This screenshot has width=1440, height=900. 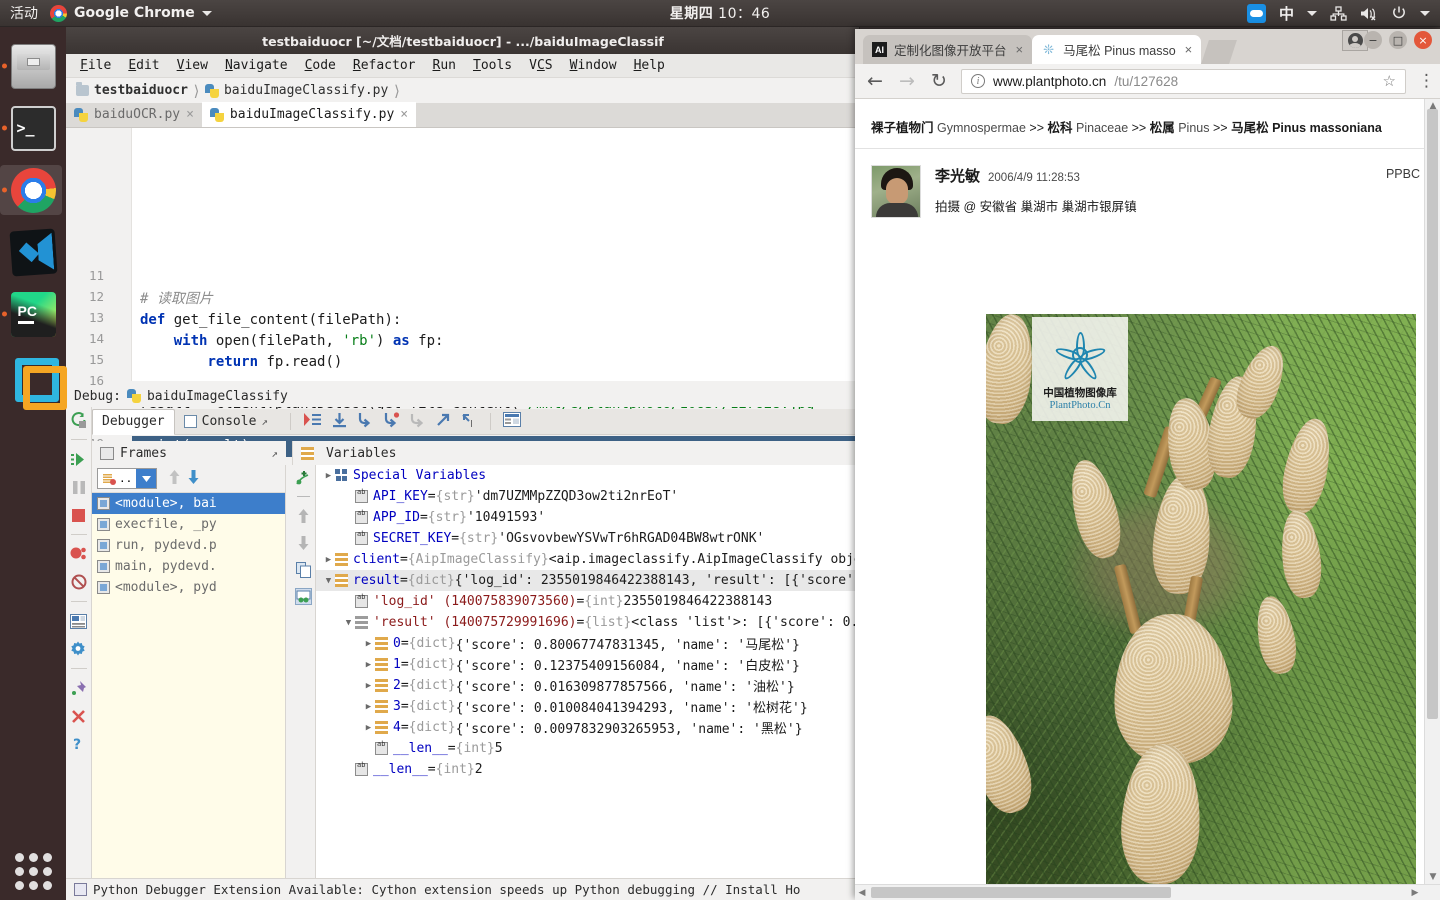 What do you see at coordinates (79, 688) in the screenshot?
I see `pin-icon` at bounding box center [79, 688].